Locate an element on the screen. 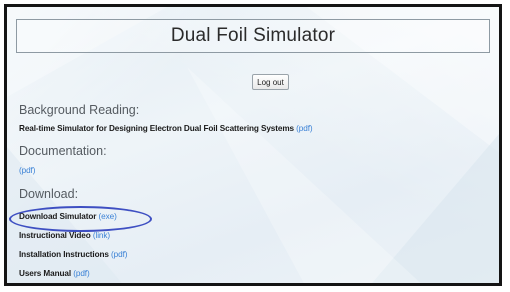 The height and width of the screenshot is (292, 510). instructional-video-label: Instructional Video is located at coordinates (55, 235).